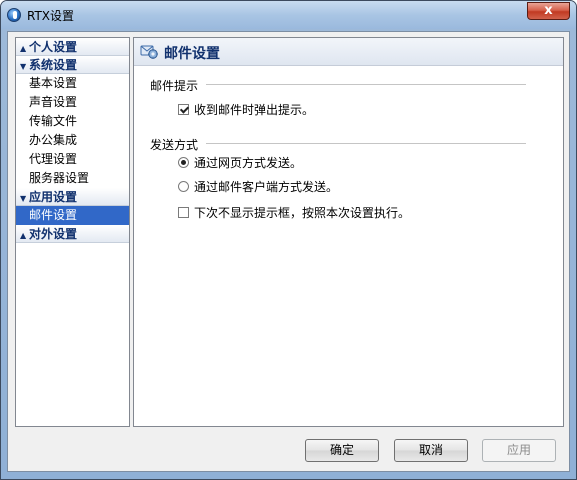  Describe the element at coordinates (72, 159) in the screenshot. I see `nav-item-proxy: 代理设置` at that location.